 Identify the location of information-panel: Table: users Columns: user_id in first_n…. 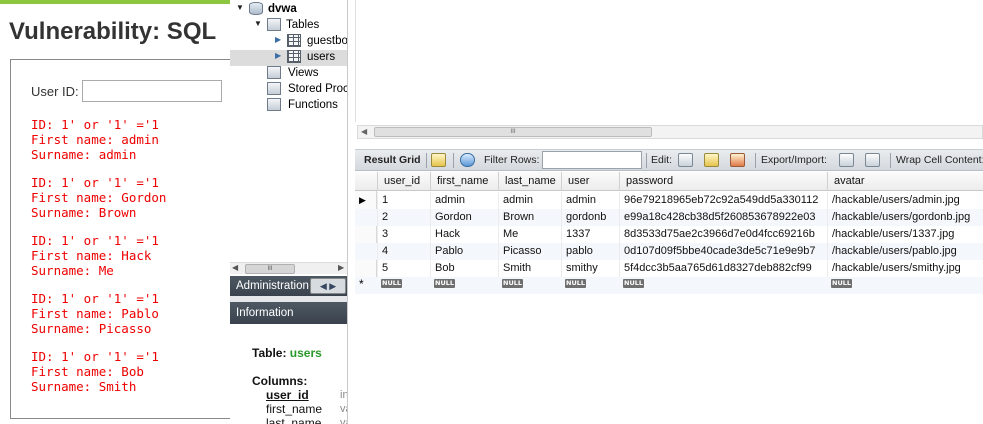
(288, 374).